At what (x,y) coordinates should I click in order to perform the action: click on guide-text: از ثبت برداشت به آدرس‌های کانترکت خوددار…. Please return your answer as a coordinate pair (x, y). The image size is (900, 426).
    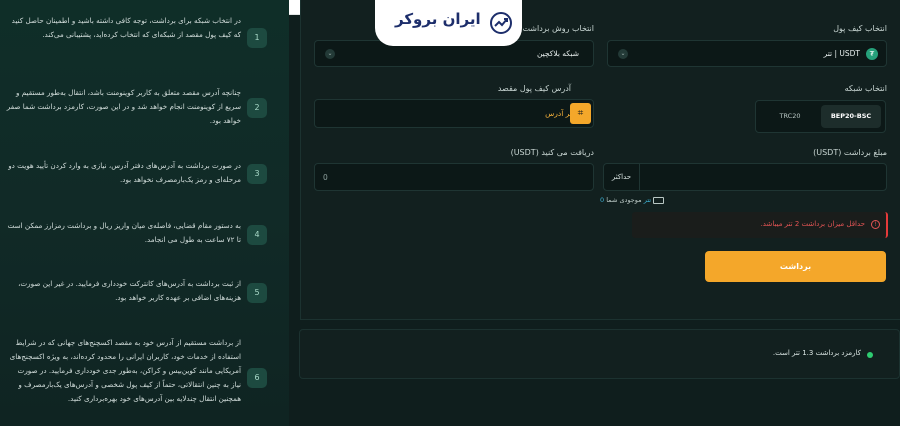
    Looking at the image, I should click on (129, 290).